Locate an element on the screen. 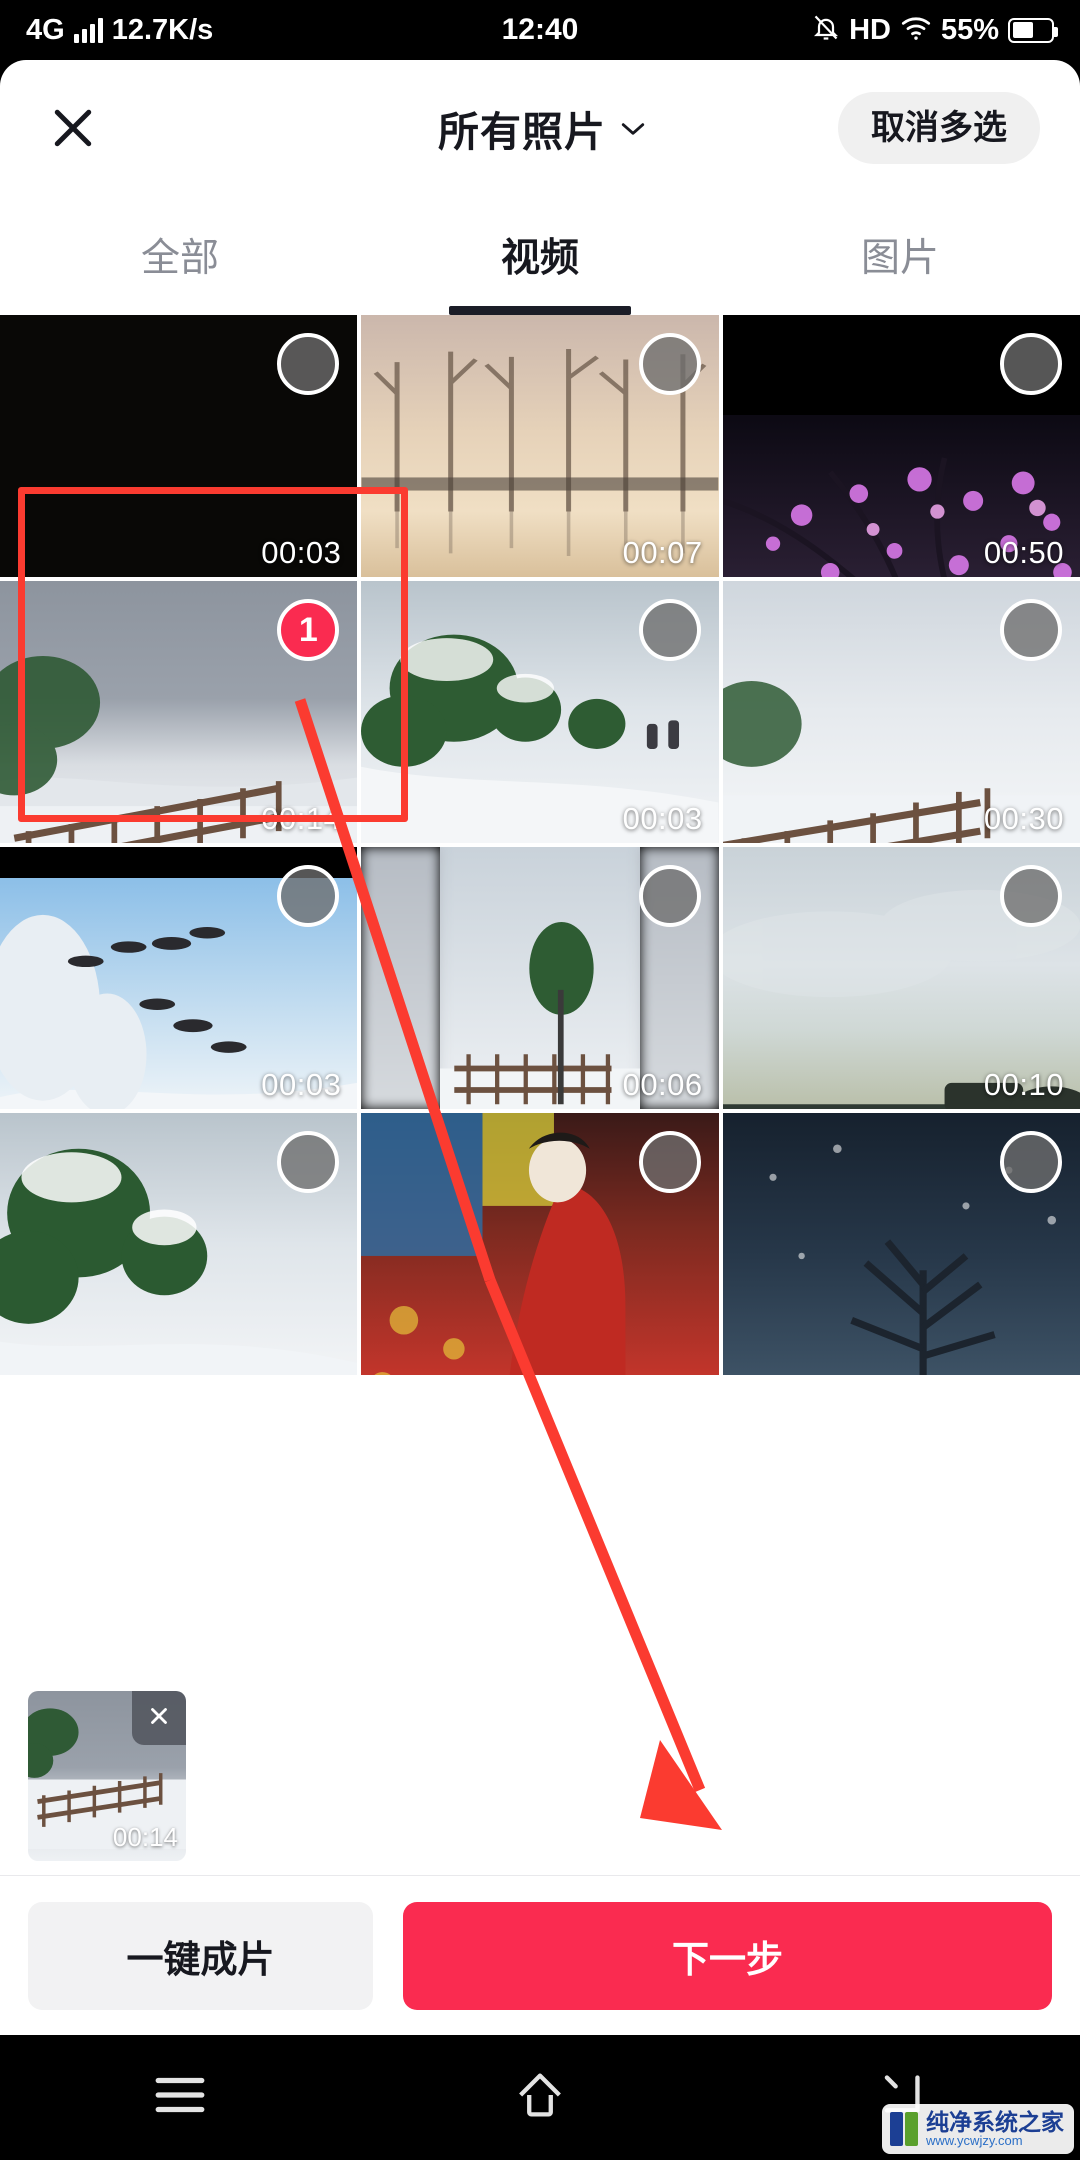 The height and width of the screenshot is (2160, 1080). media-cell: 00:50 is located at coordinates (901, 446).